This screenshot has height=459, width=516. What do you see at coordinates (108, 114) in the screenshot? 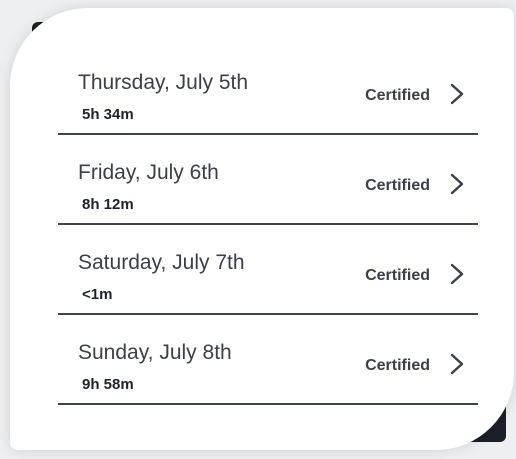
I see `day-duration: 5h 34m` at bounding box center [108, 114].